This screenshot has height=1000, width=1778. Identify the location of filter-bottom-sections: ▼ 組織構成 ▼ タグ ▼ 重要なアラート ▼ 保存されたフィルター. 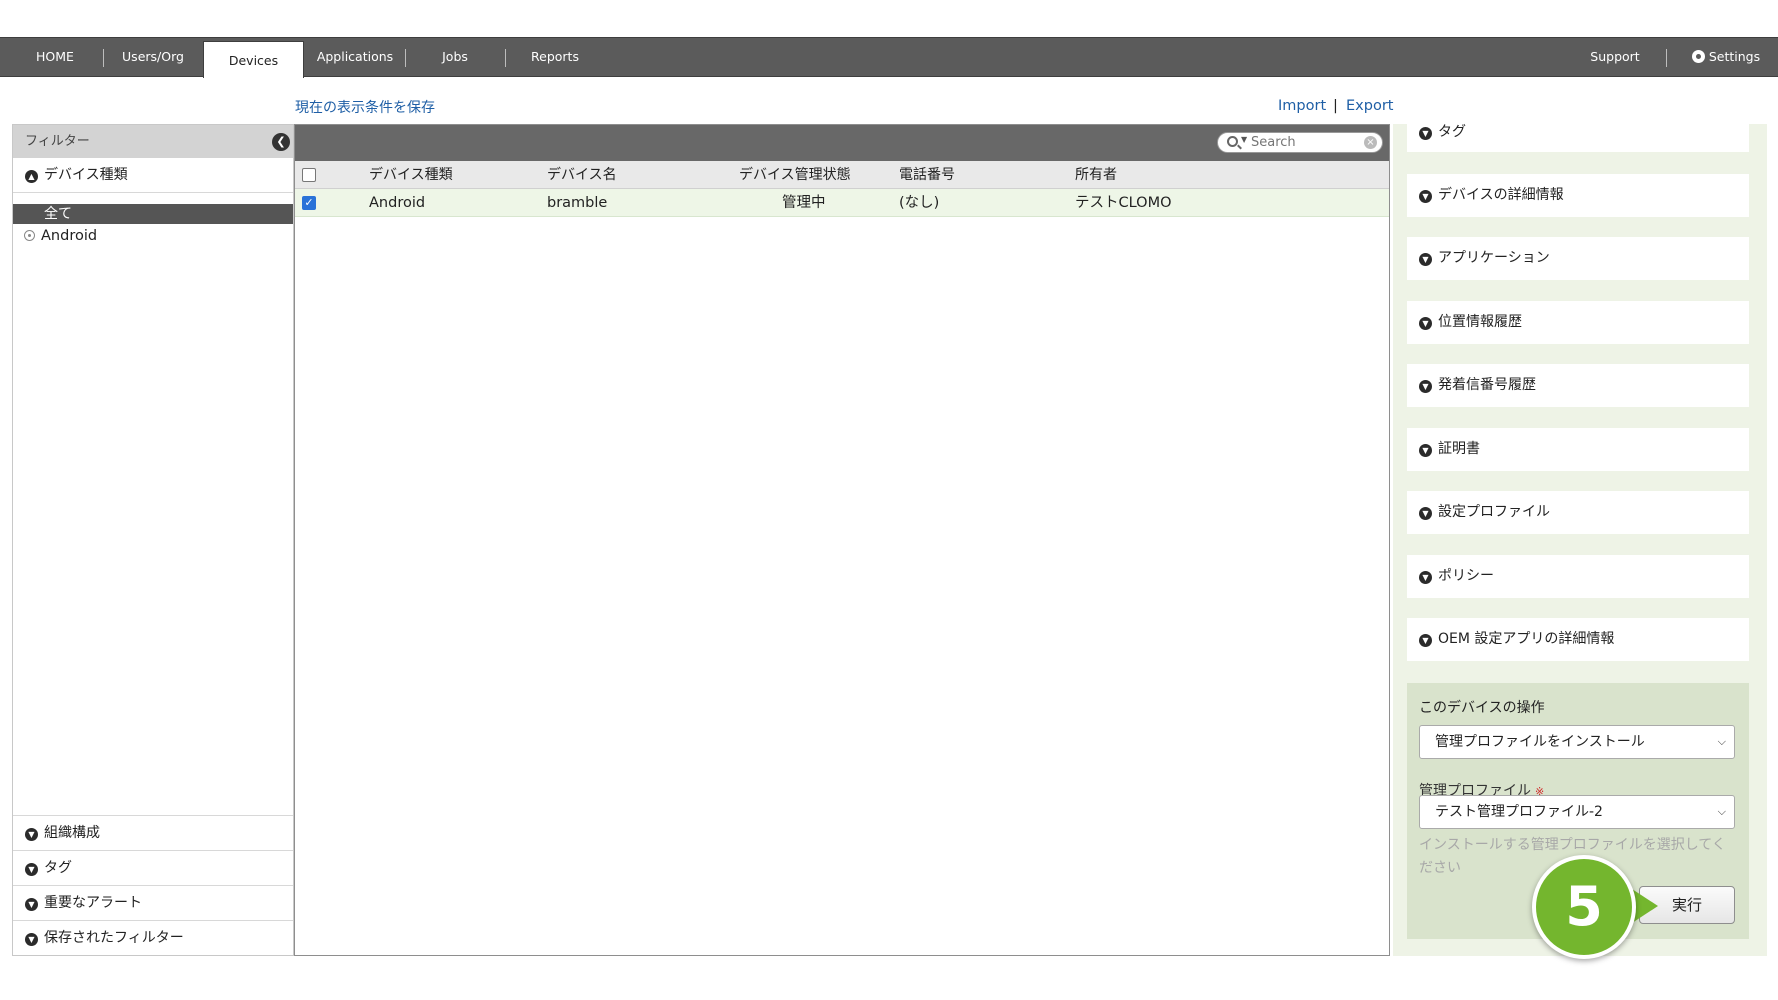
(153, 885).